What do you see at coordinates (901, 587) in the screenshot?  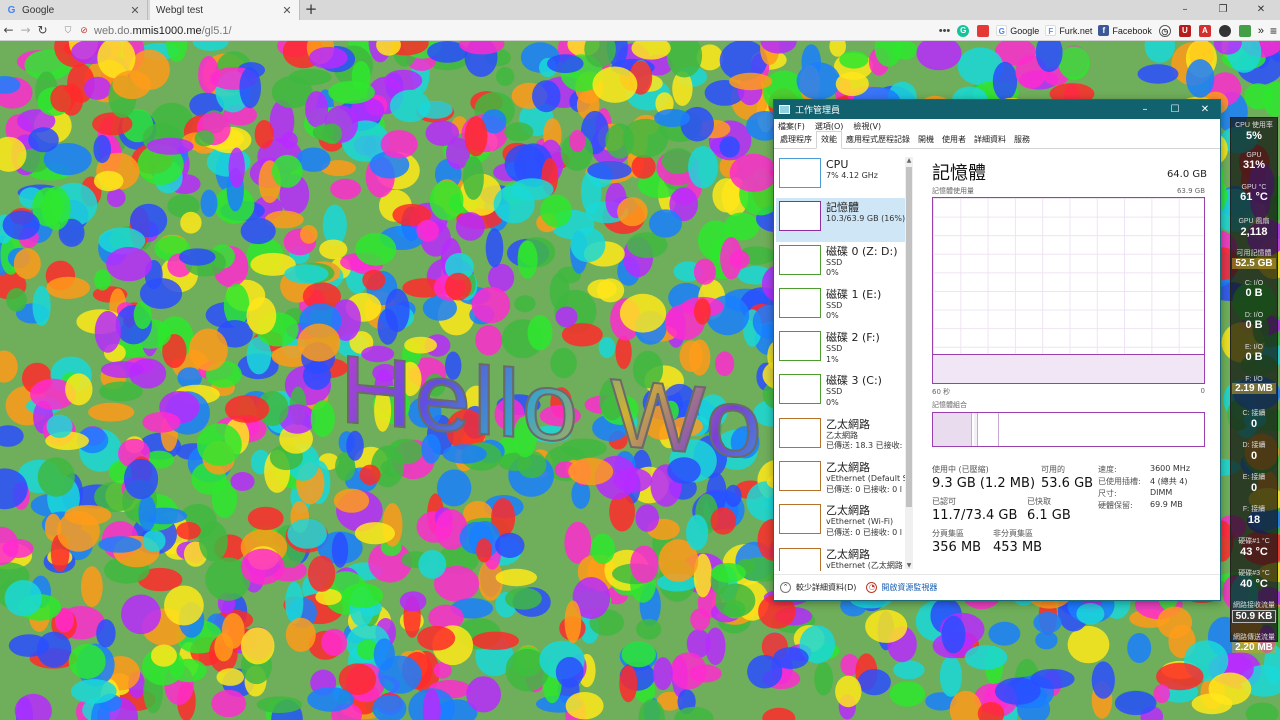 I see `open-resource-monitor-link: ◔ 開啟資源監視器` at bounding box center [901, 587].